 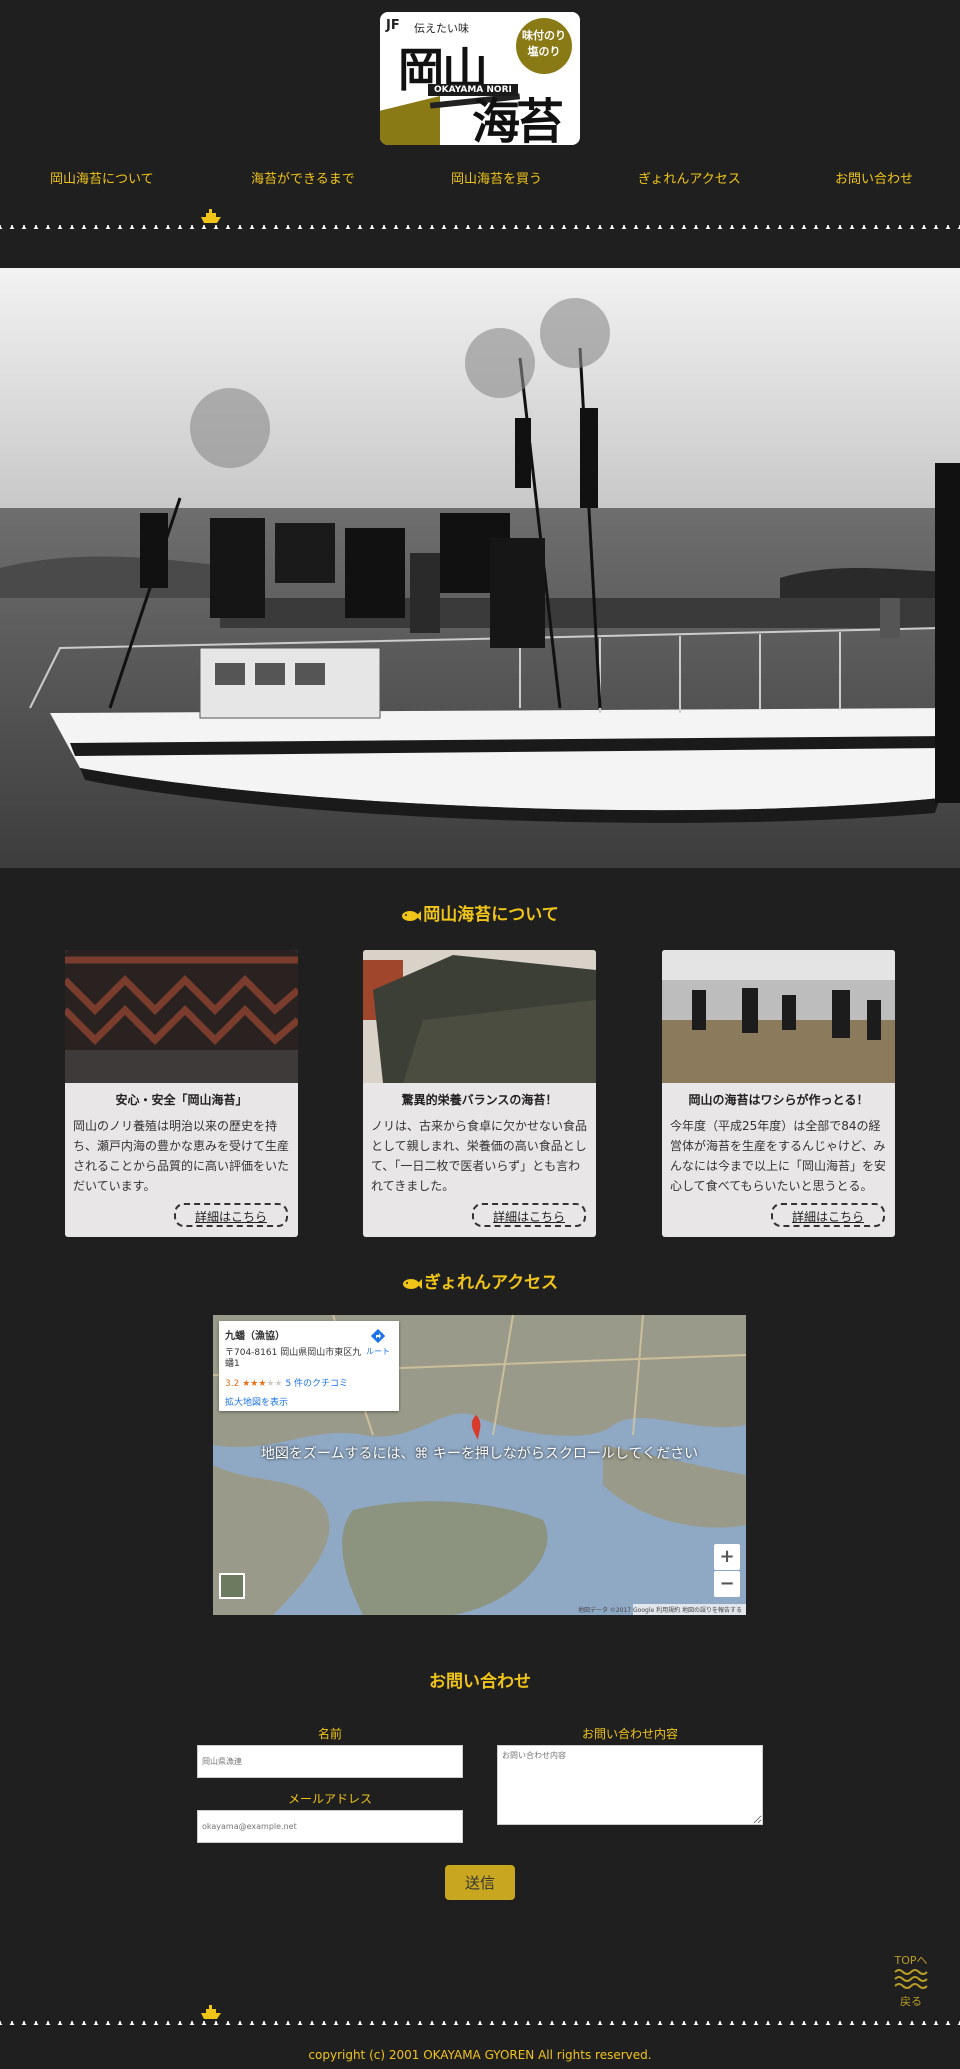 I want to click on contact-heading: お問い合わせ, so click(x=480, y=1682).